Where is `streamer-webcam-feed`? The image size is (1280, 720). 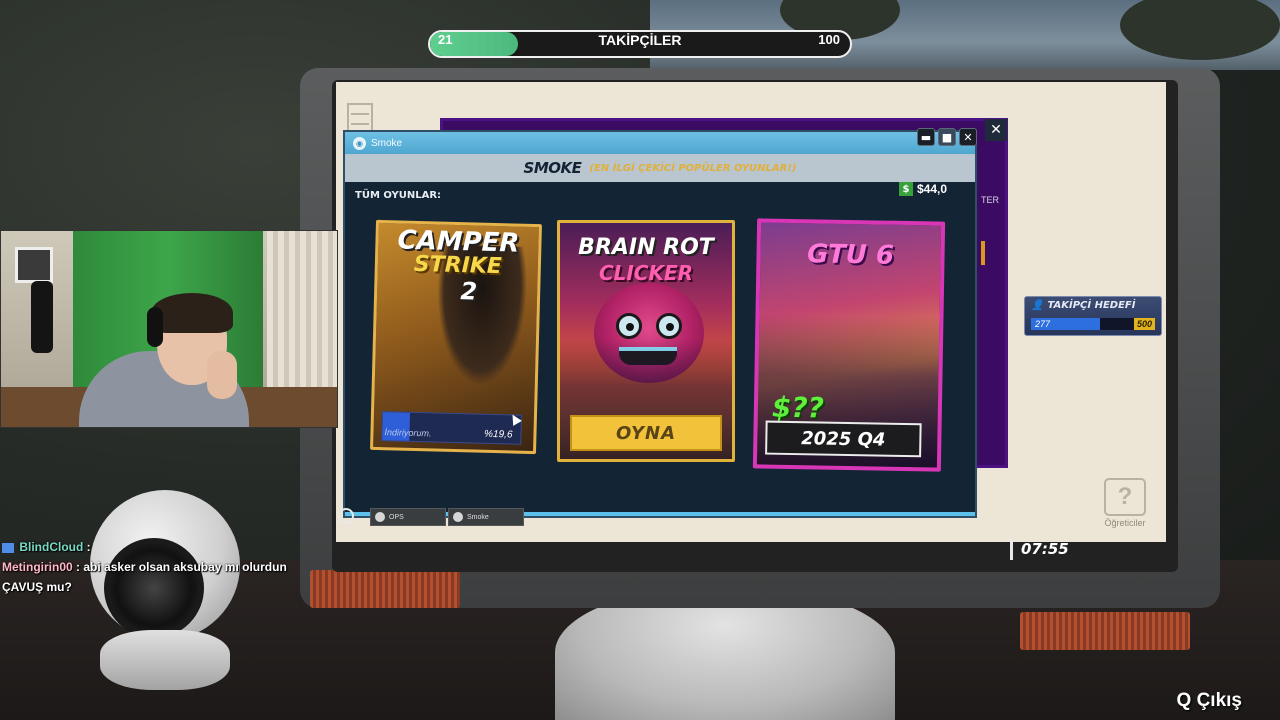 streamer-webcam-feed is located at coordinates (169, 329).